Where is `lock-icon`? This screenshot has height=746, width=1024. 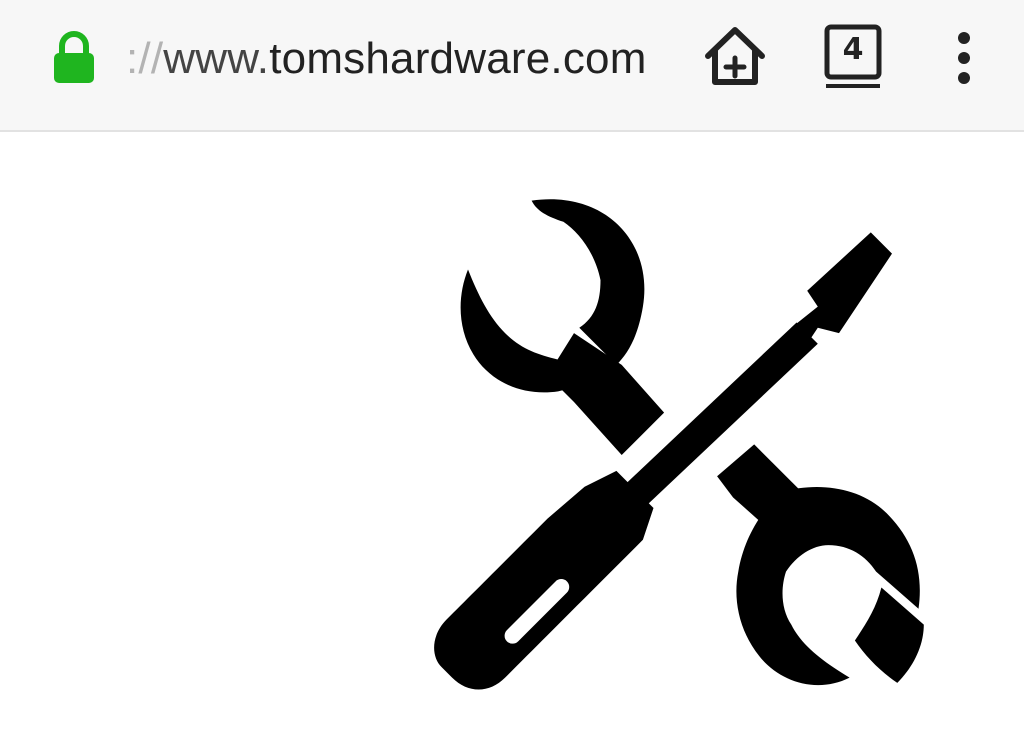
lock-icon is located at coordinates (74, 58).